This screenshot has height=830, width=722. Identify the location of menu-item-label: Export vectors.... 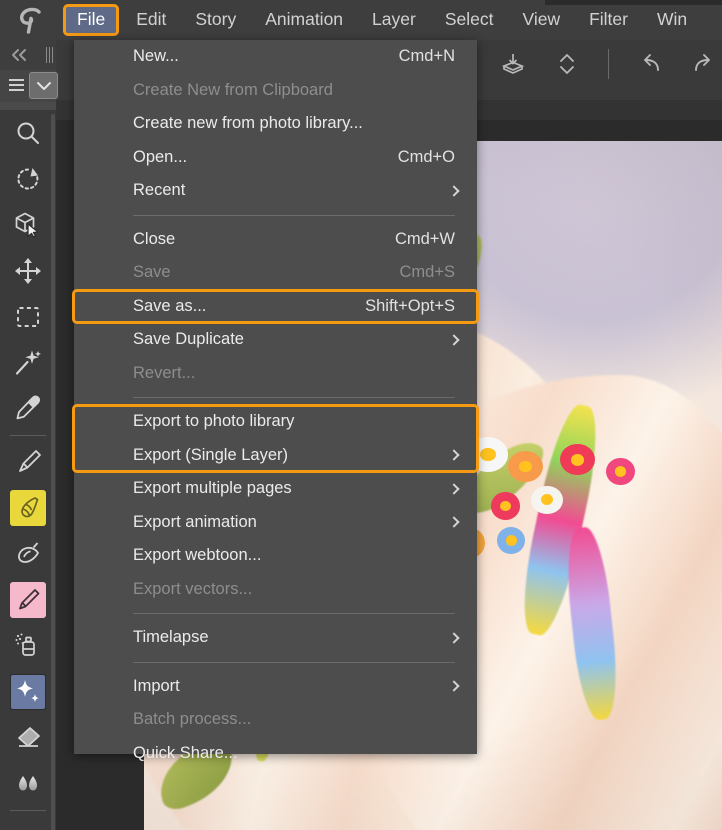
(193, 588).